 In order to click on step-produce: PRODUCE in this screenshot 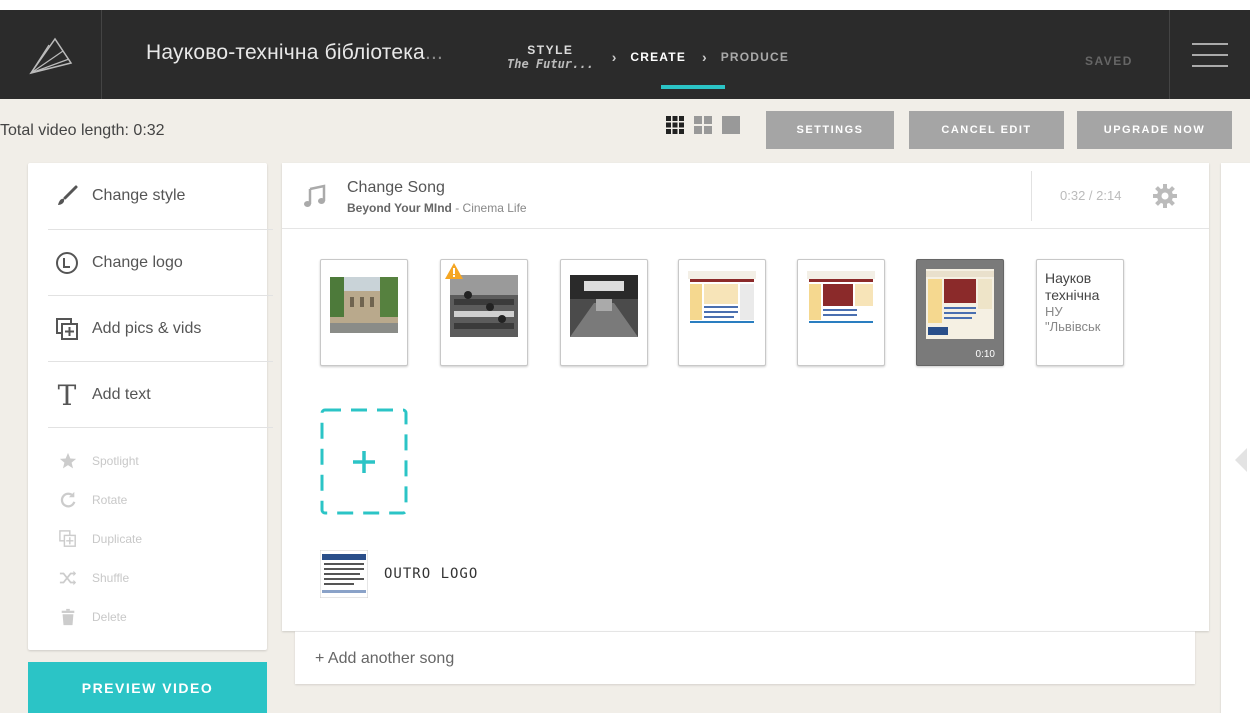, I will do `click(755, 57)`.